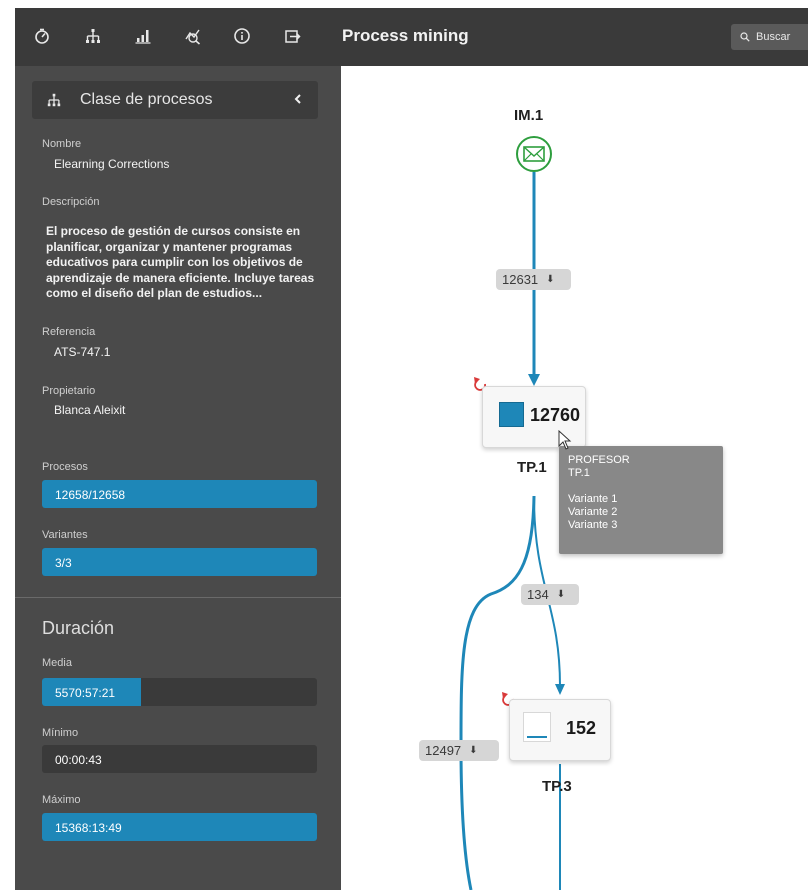 The height and width of the screenshot is (890, 808). Describe the element at coordinates (443, 750) in the screenshot. I see `edge-value: 12497` at that location.